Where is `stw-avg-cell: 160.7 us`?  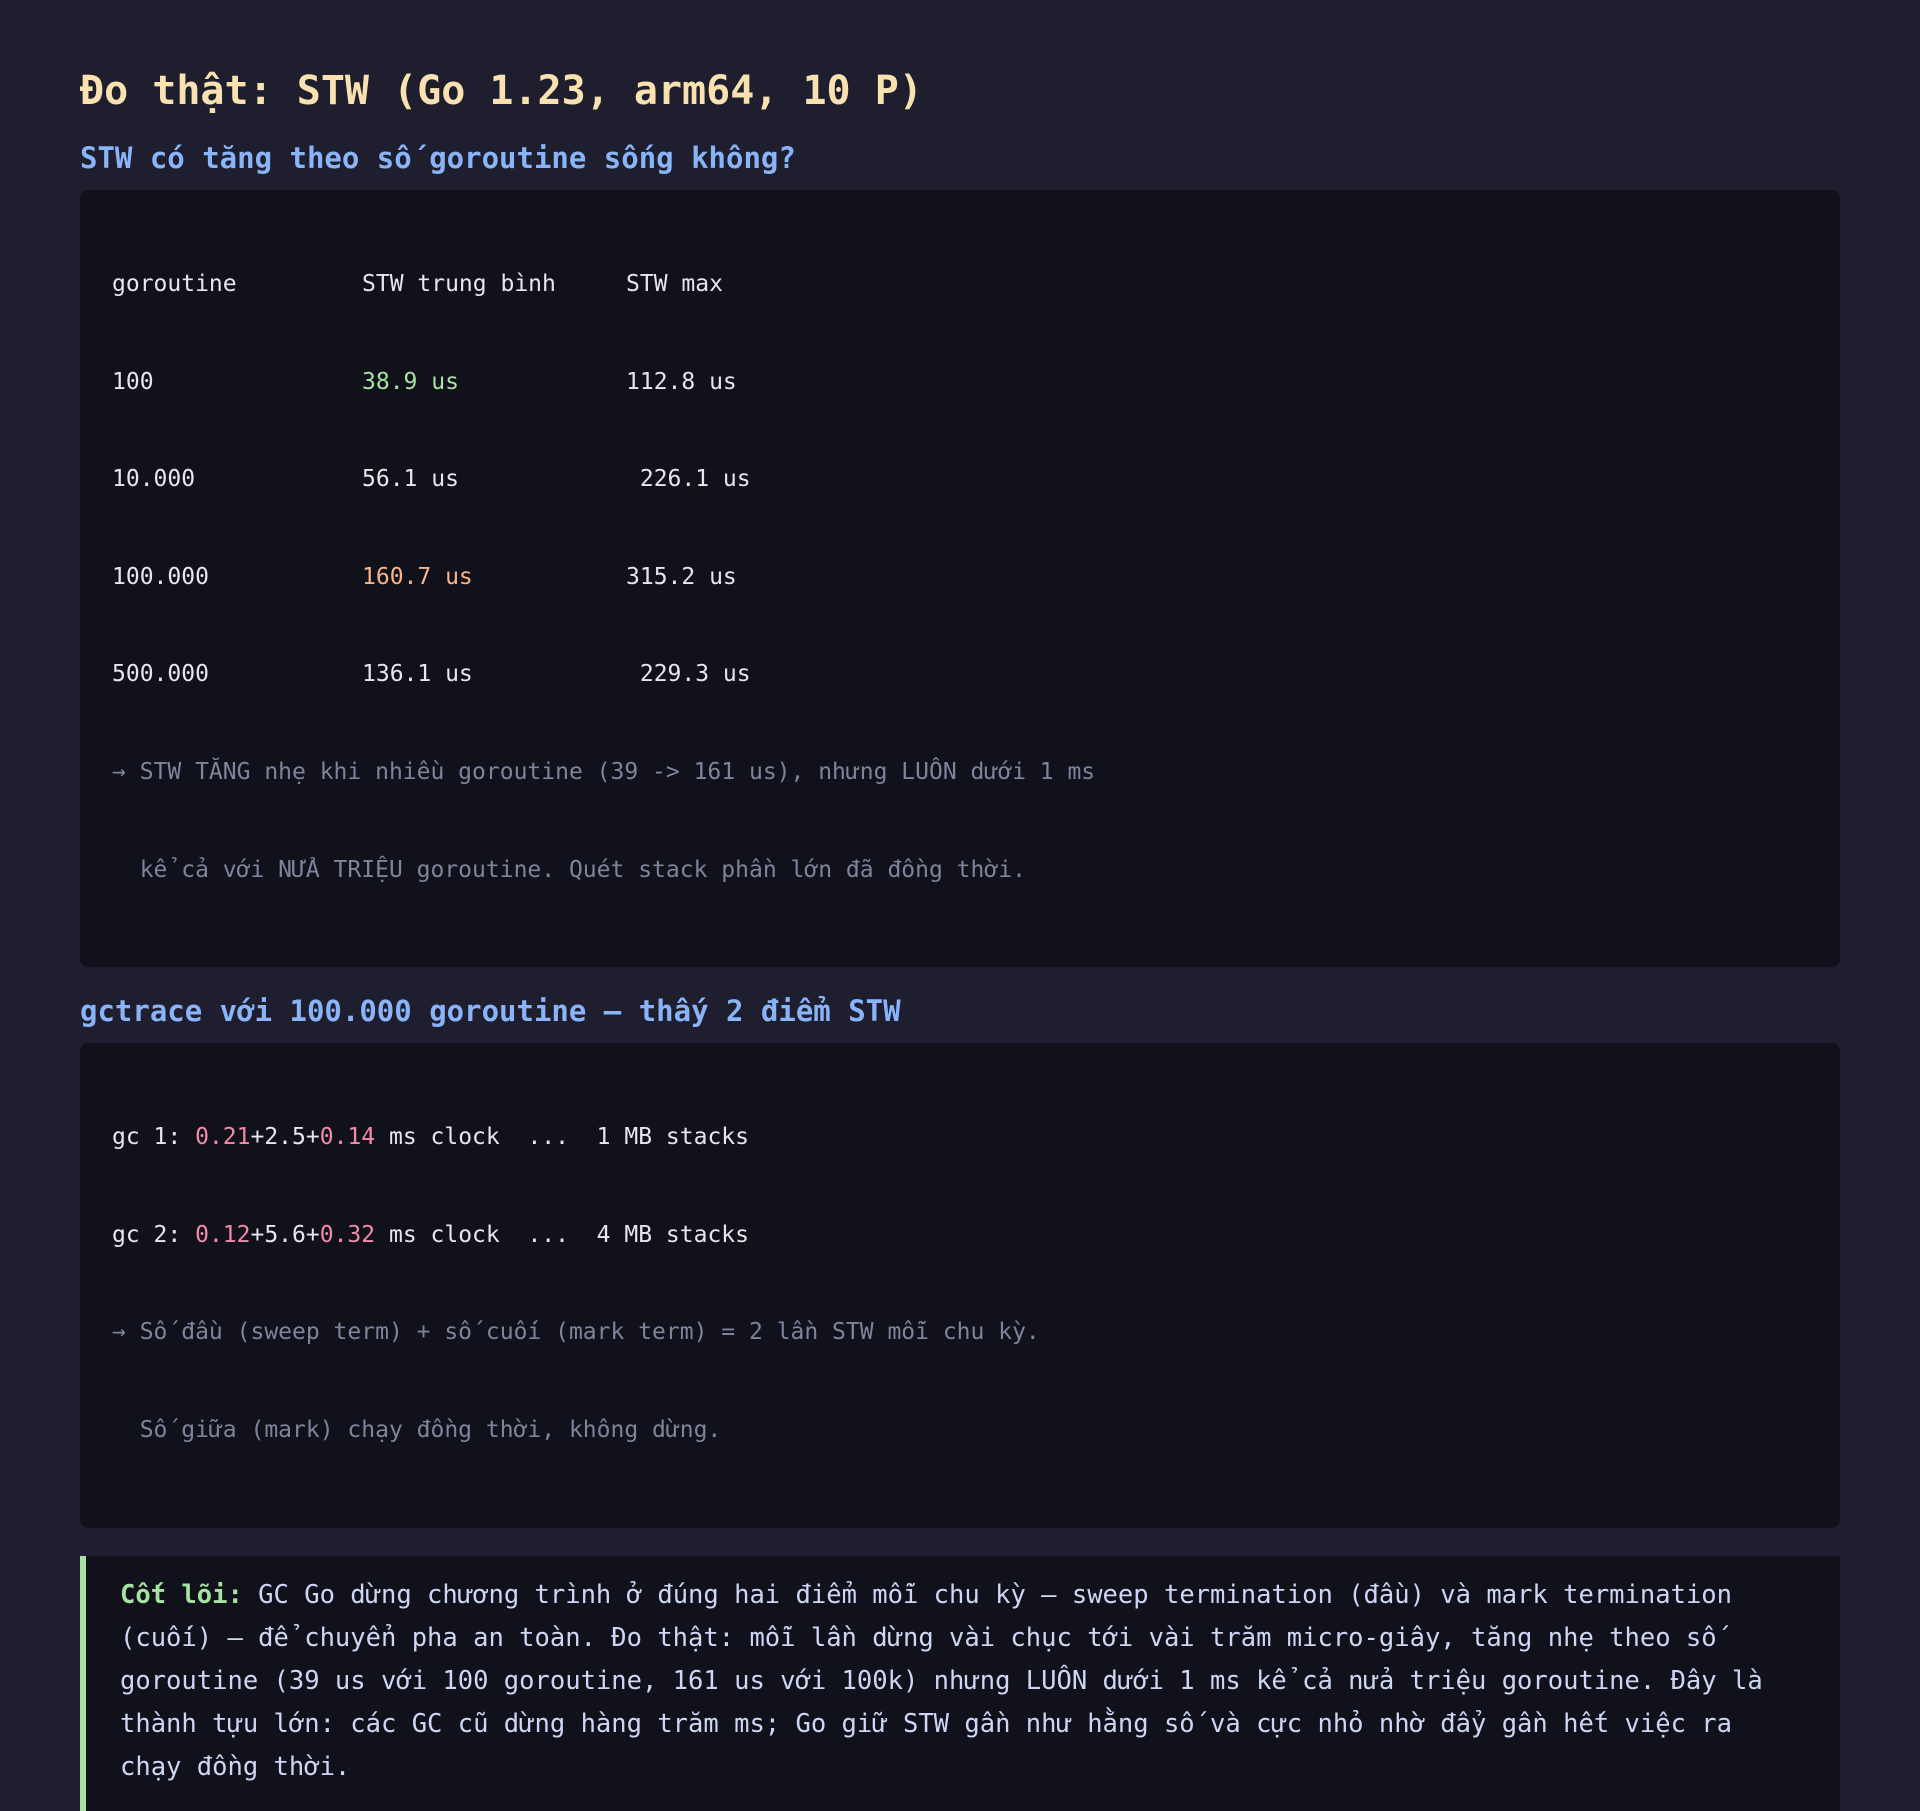 stw-avg-cell: 160.7 us is located at coordinates (417, 576).